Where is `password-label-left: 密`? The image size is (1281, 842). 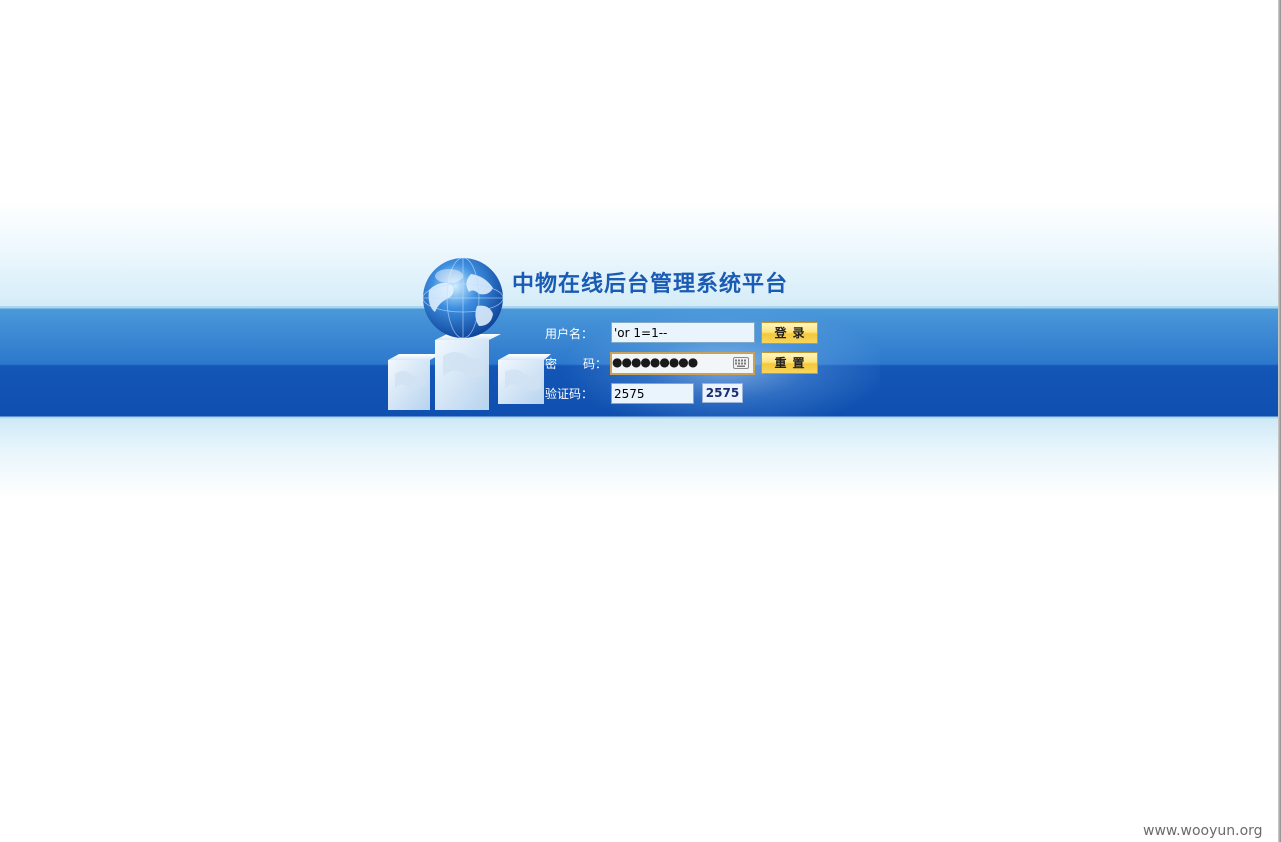 password-label-left: 密 is located at coordinates (551, 364).